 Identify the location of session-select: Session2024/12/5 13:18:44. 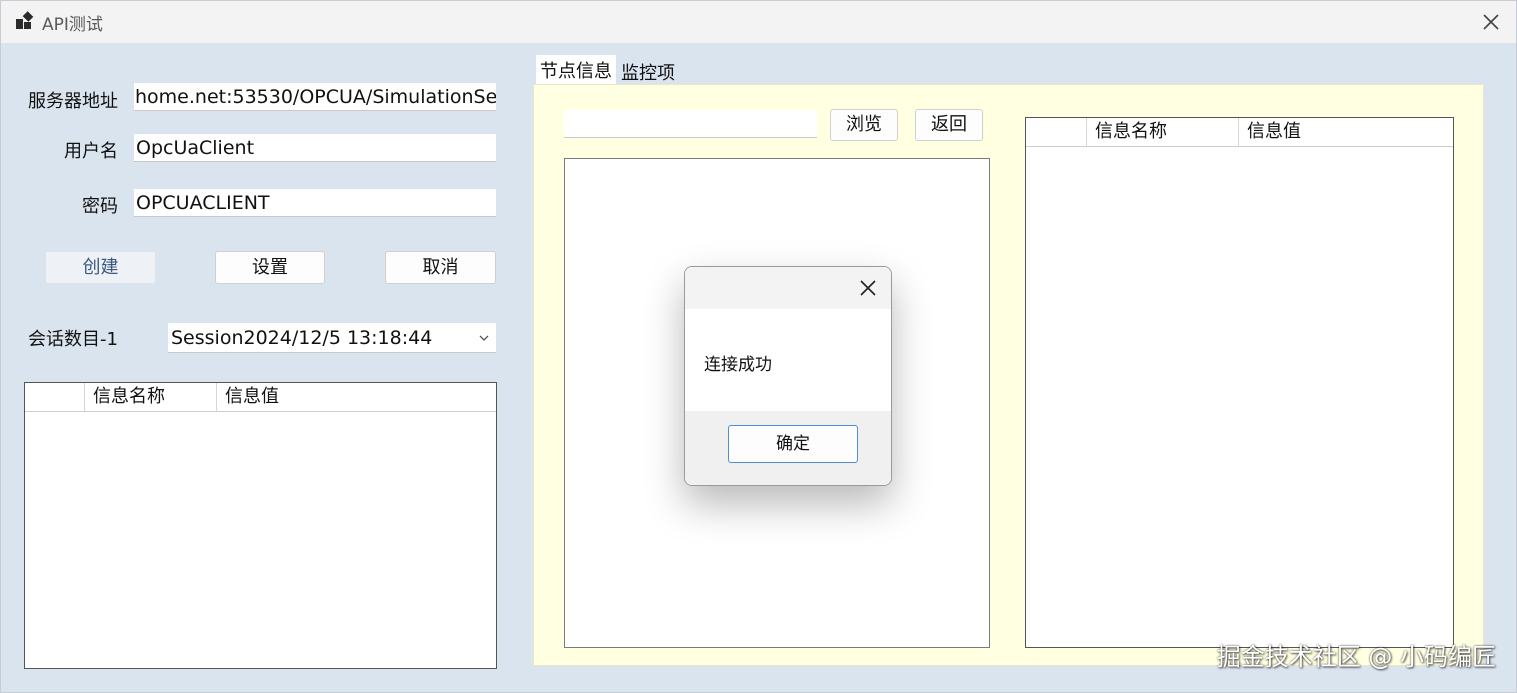
(332, 338).